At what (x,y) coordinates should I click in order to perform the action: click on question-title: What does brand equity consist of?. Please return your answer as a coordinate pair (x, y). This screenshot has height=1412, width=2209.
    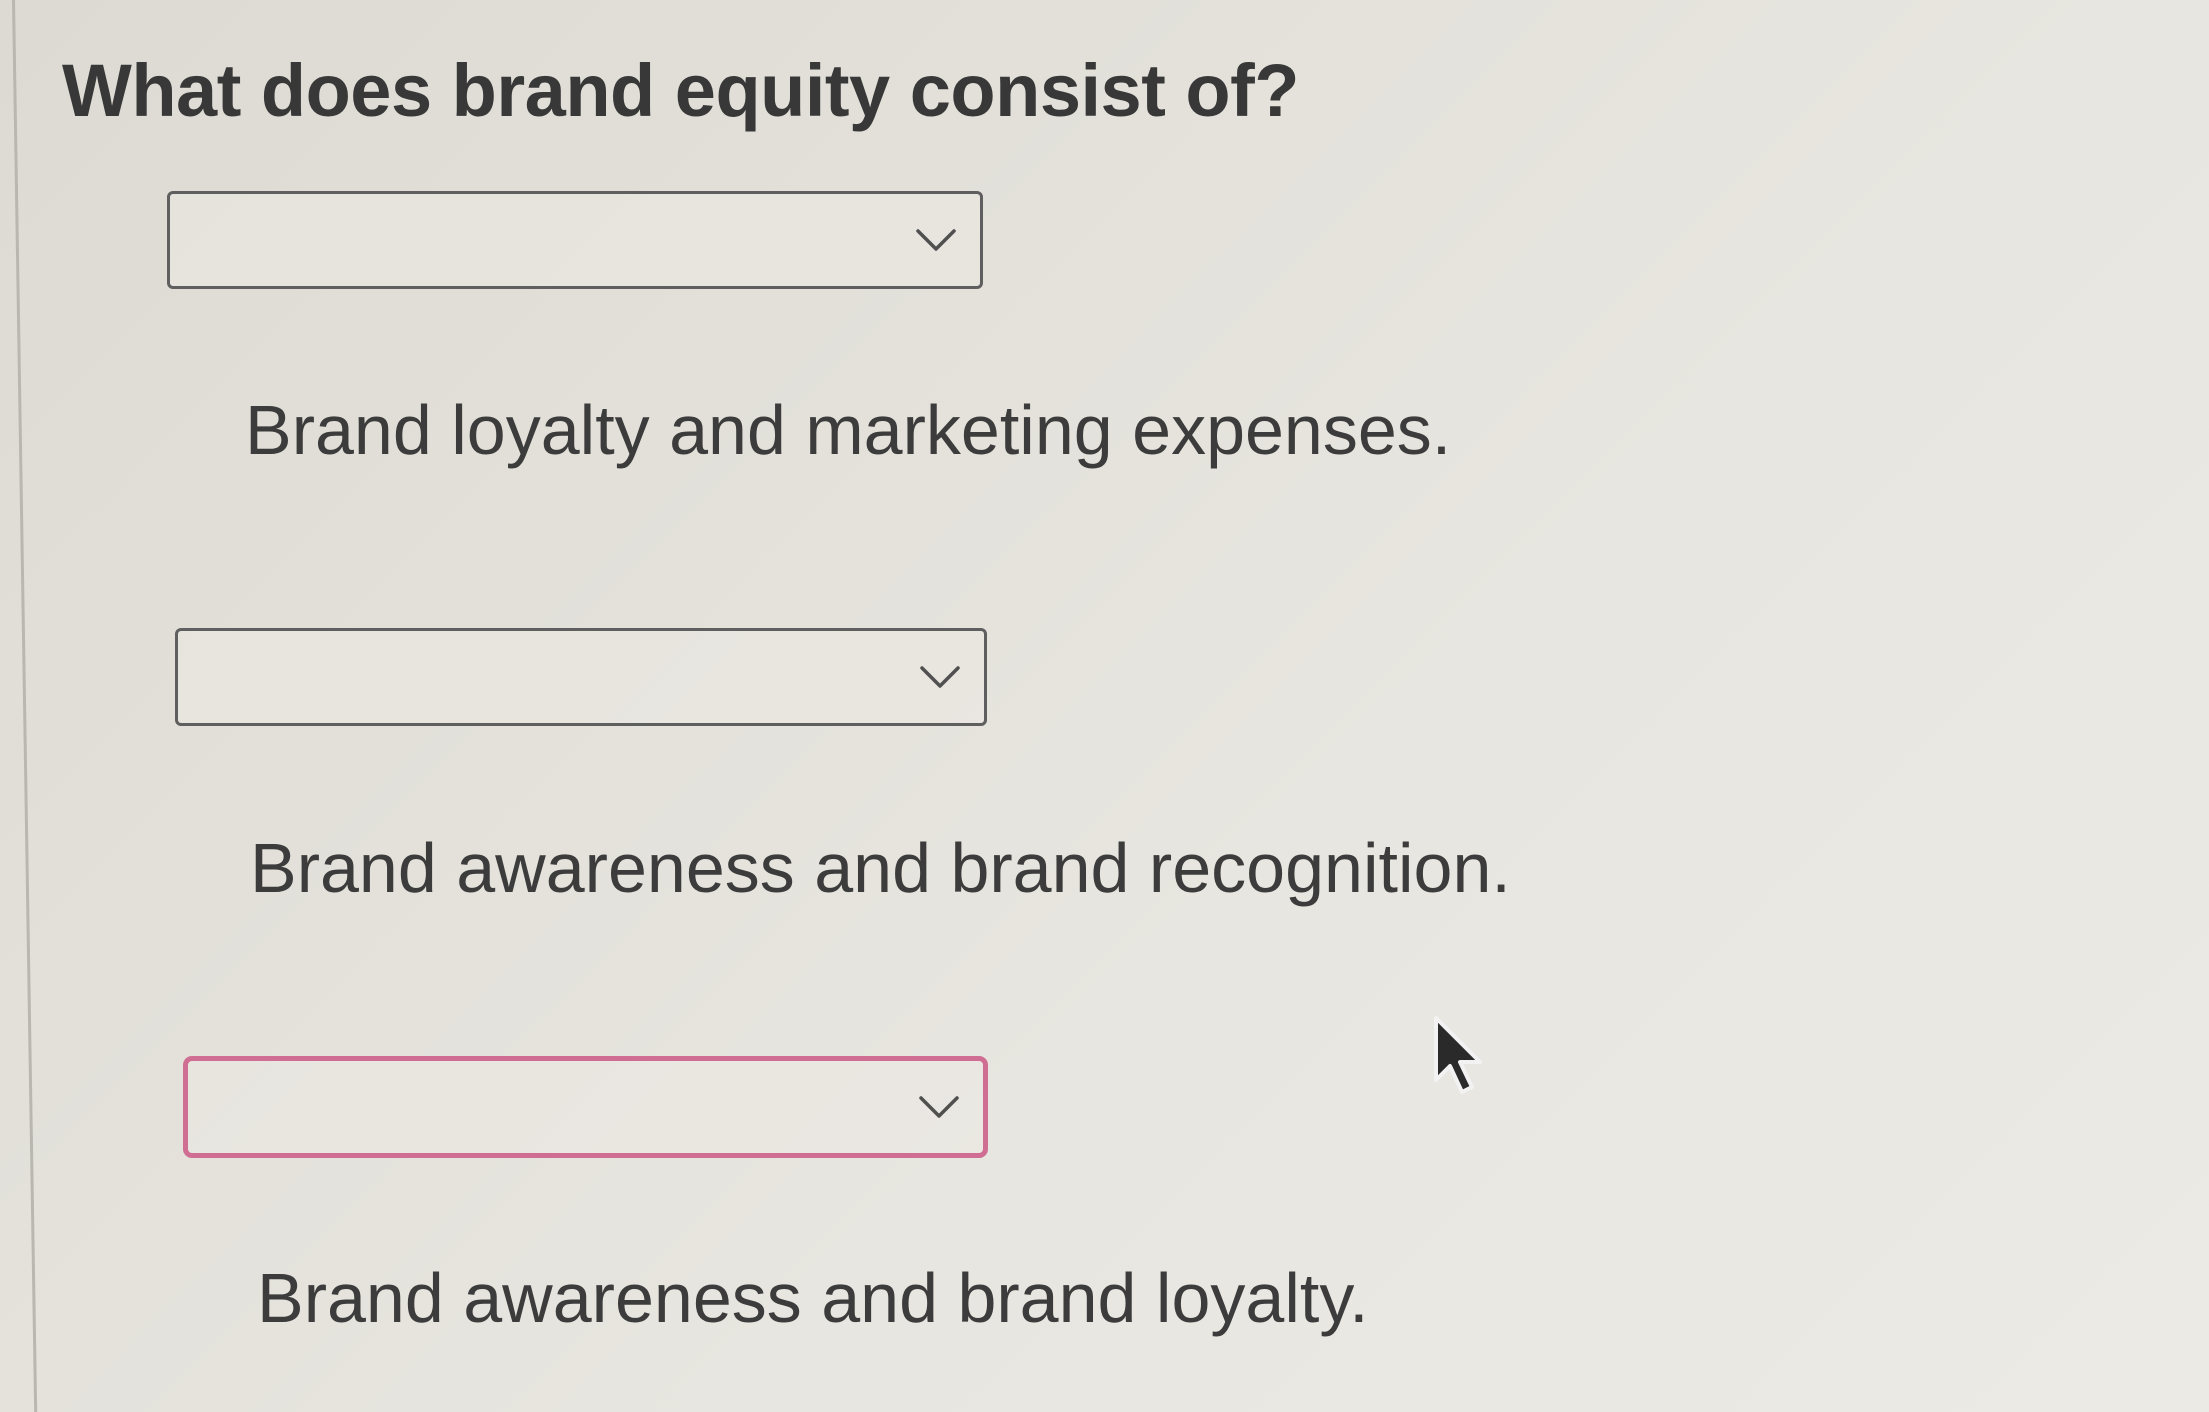
    Looking at the image, I should click on (680, 90).